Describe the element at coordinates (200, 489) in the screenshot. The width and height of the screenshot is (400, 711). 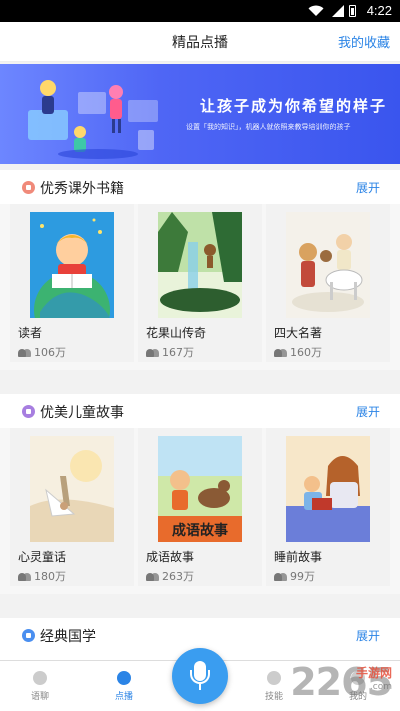
I see `book-cover-idiom-stories: 成语故事` at that location.